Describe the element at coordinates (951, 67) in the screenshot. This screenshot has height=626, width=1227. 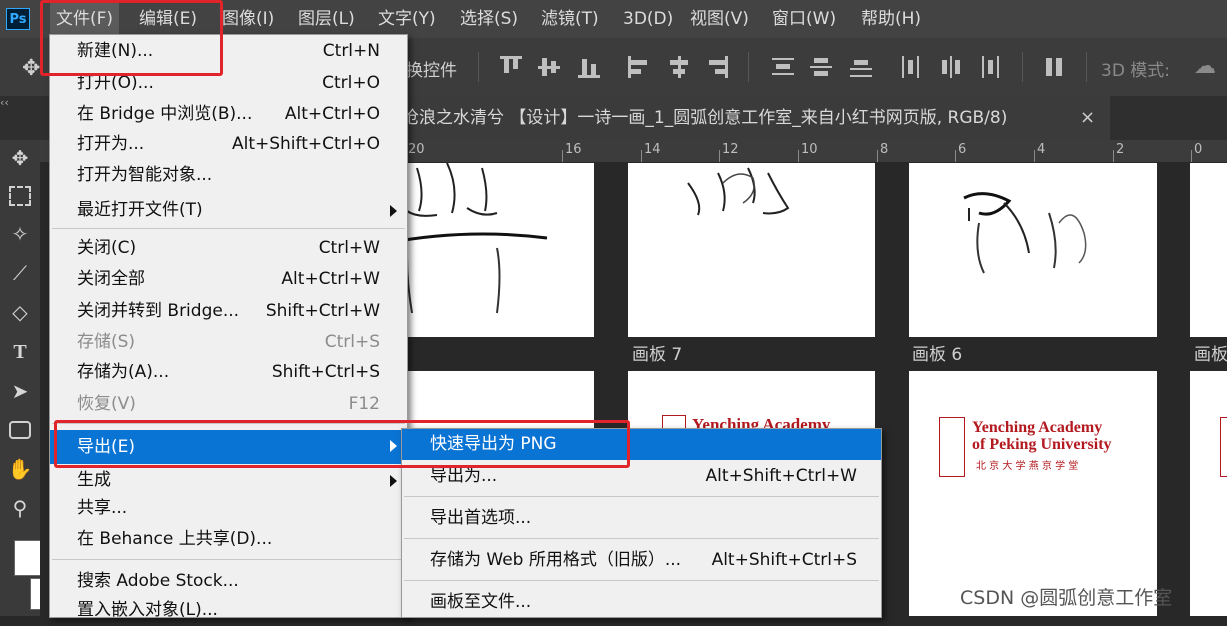
I see `distribute-horizontal-center-icon` at that location.